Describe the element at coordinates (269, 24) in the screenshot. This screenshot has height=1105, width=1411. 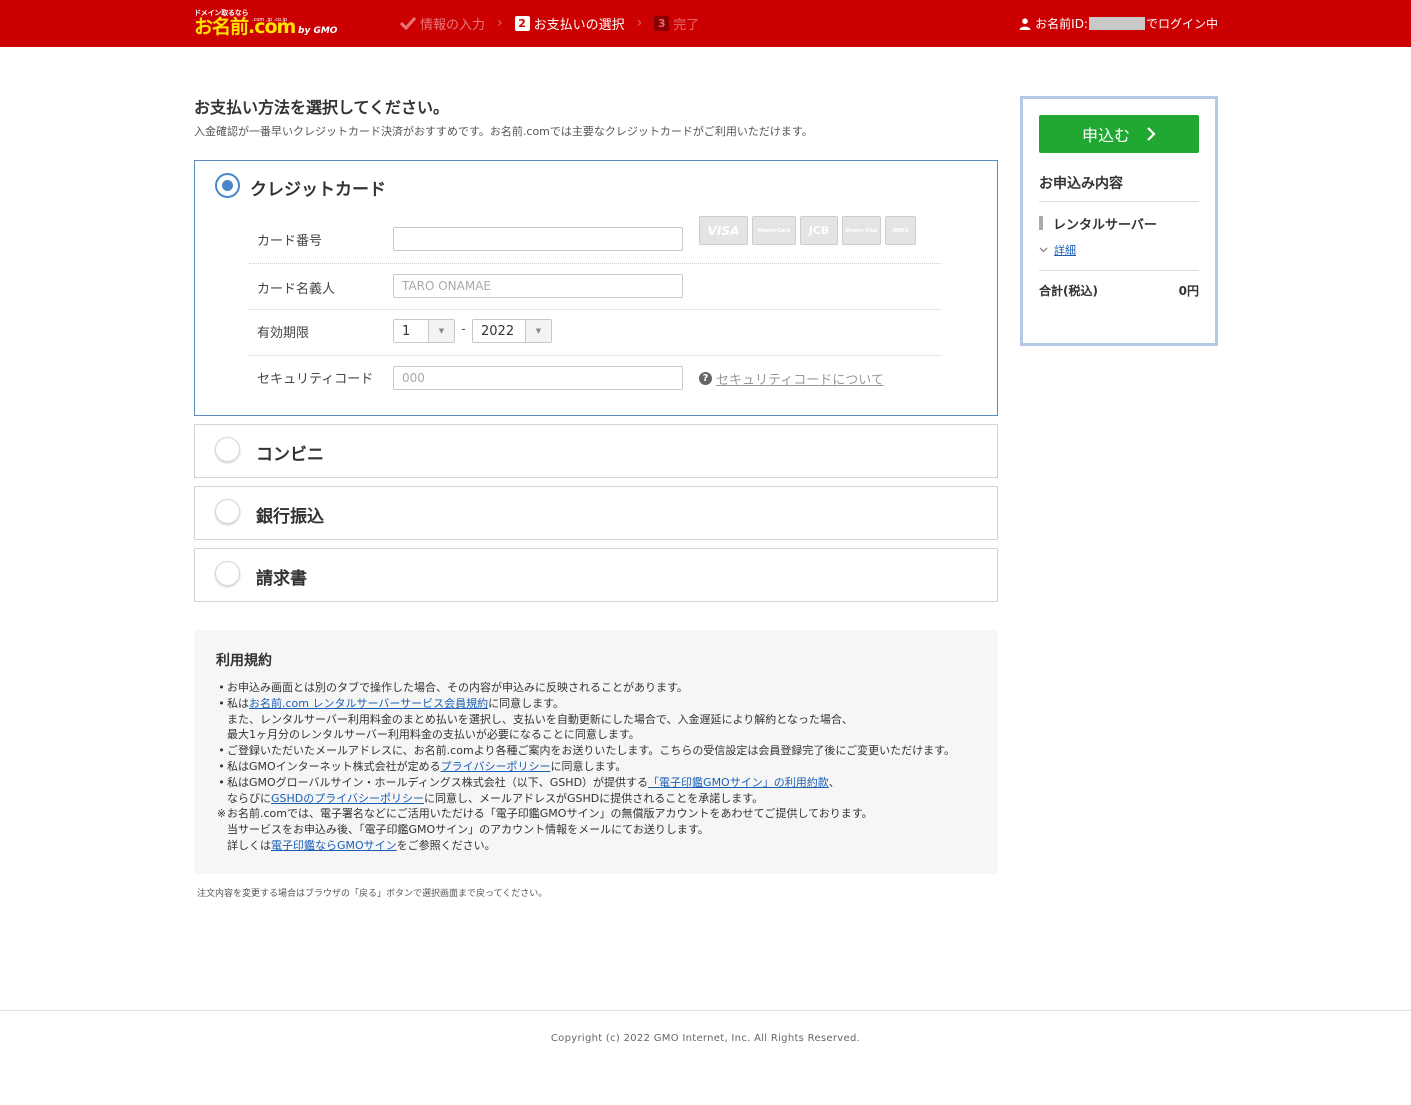
I see `onamae-logo: ドメイン取るなら お名前.com .com .jp .co.jp by GMO` at that location.